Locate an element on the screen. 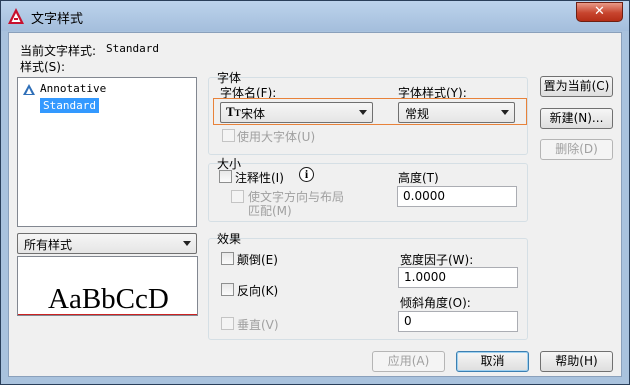 This screenshot has width=630, height=385. cancel-label: 取消 is located at coordinates (492, 361).